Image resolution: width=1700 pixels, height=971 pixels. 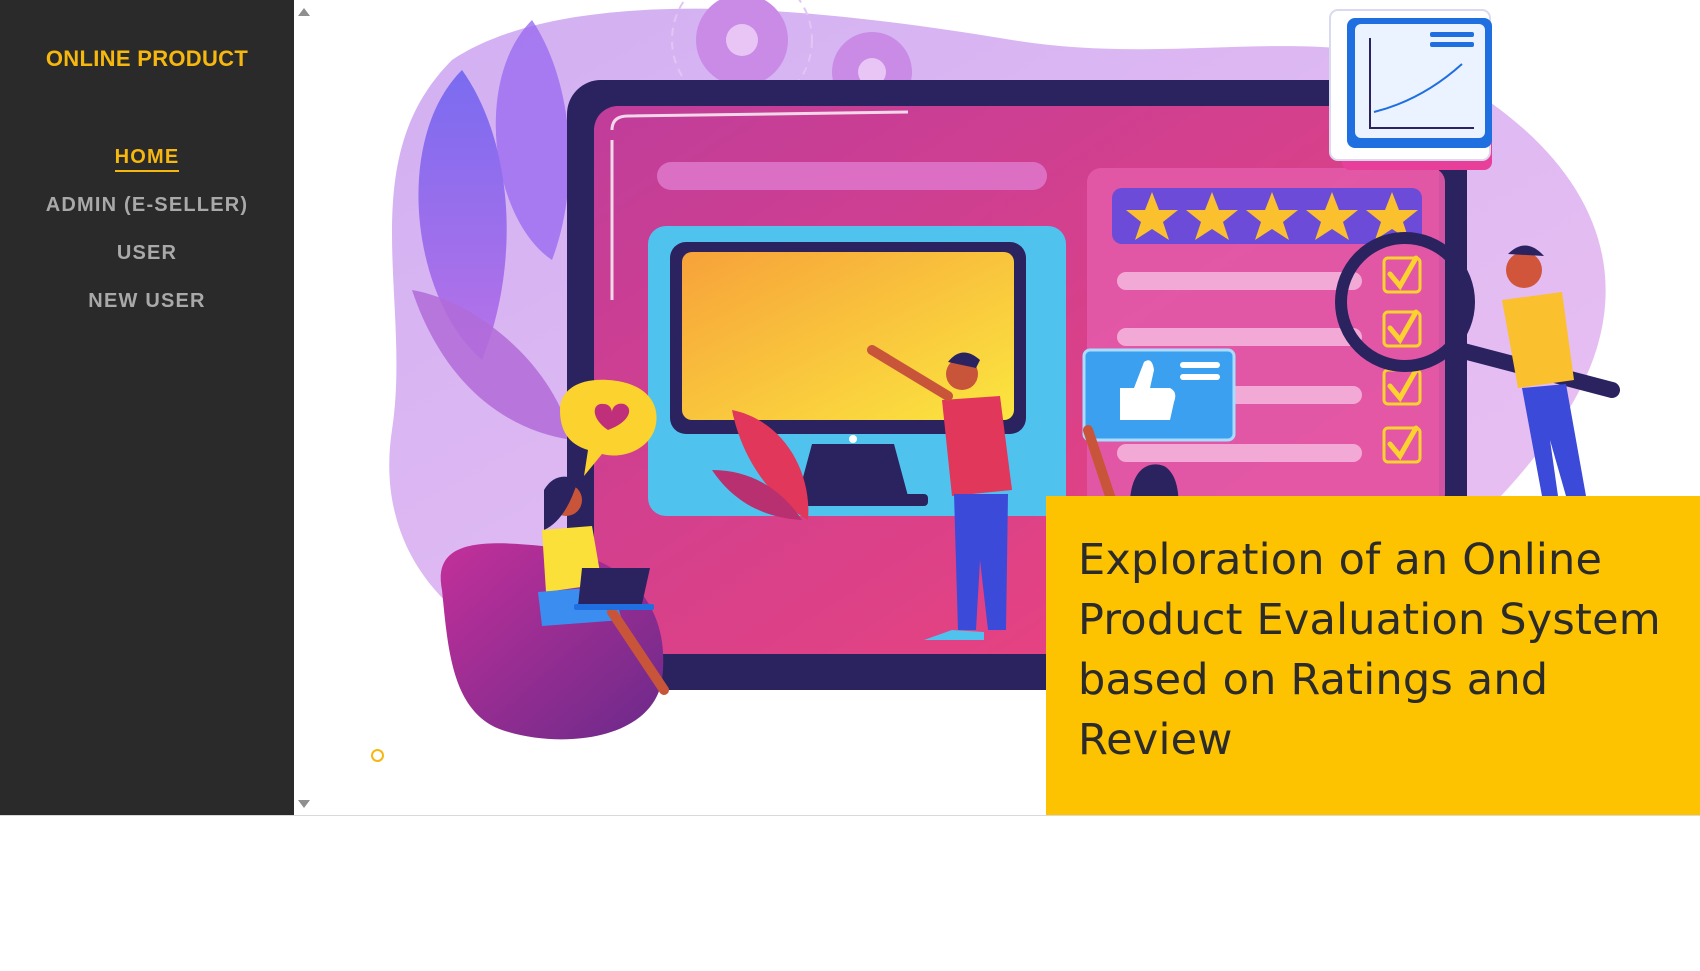 What do you see at coordinates (147, 156) in the screenshot?
I see `nav-link-home: HOME` at bounding box center [147, 156].